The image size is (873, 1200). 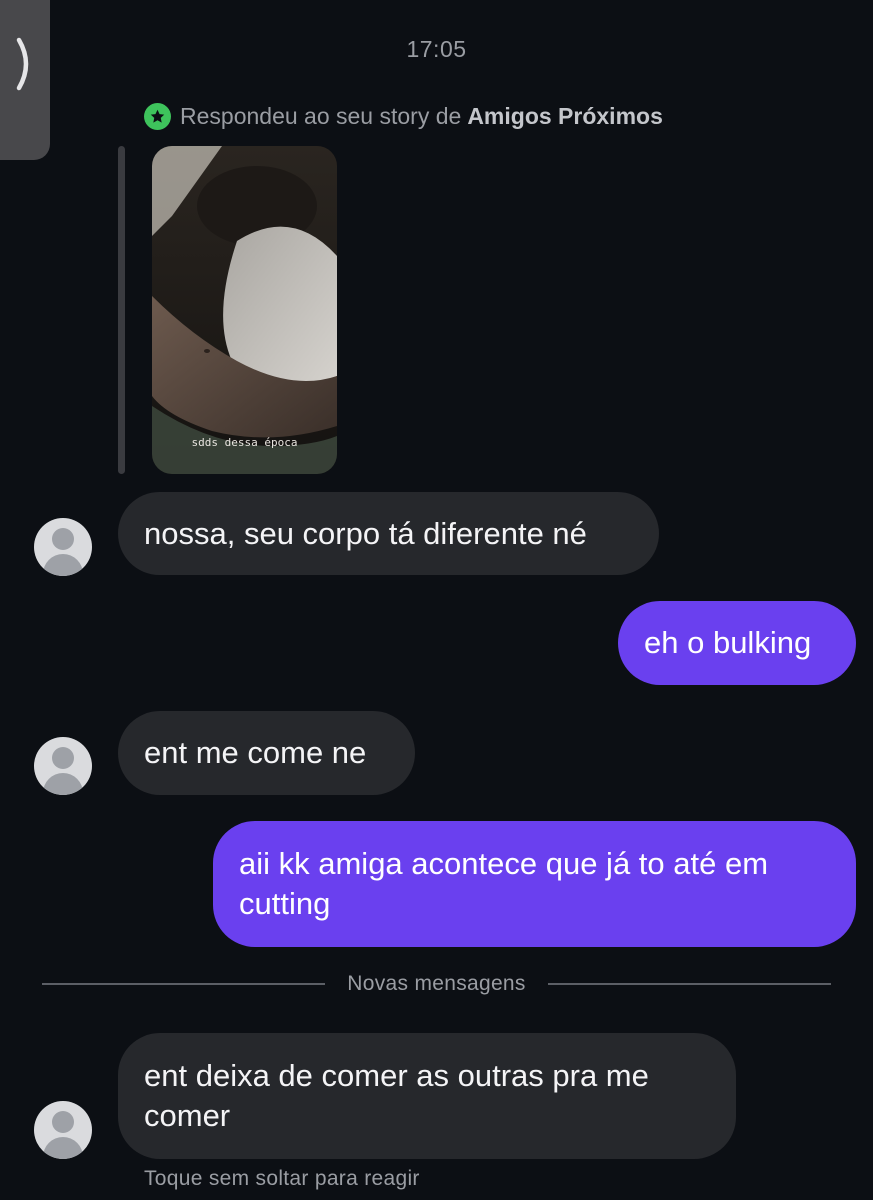 I want to click on reaction-hint: Toque sem soltar para reagir, so click(x=282, y=1178).